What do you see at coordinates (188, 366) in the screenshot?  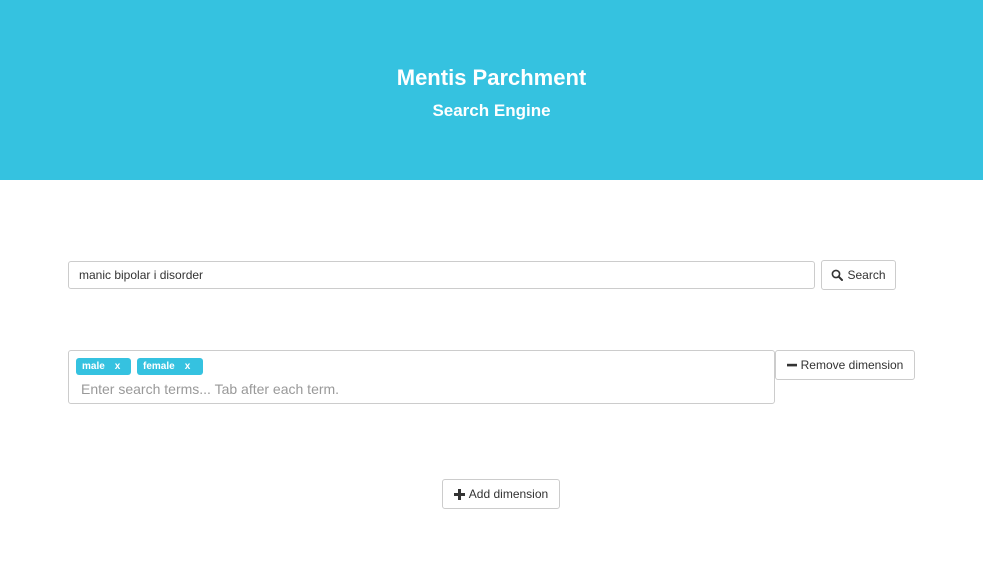 I see `tag-remove-female: x` at bounding box center [188, 366].